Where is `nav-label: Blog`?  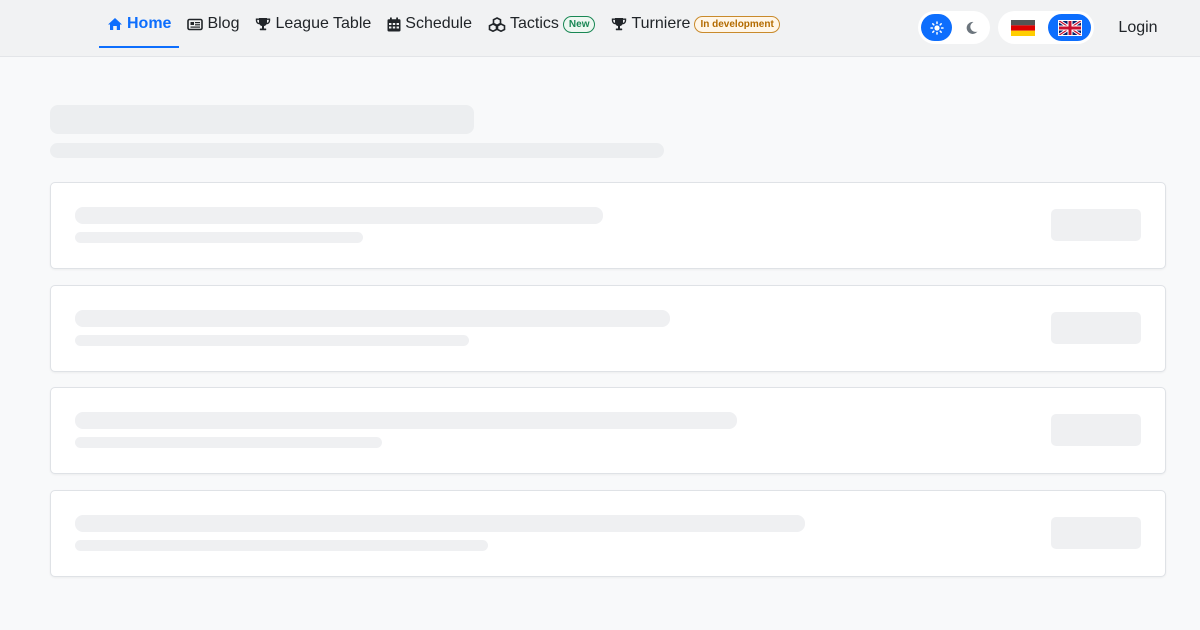 nav-label: Blog is located at coordinates (223, 23).